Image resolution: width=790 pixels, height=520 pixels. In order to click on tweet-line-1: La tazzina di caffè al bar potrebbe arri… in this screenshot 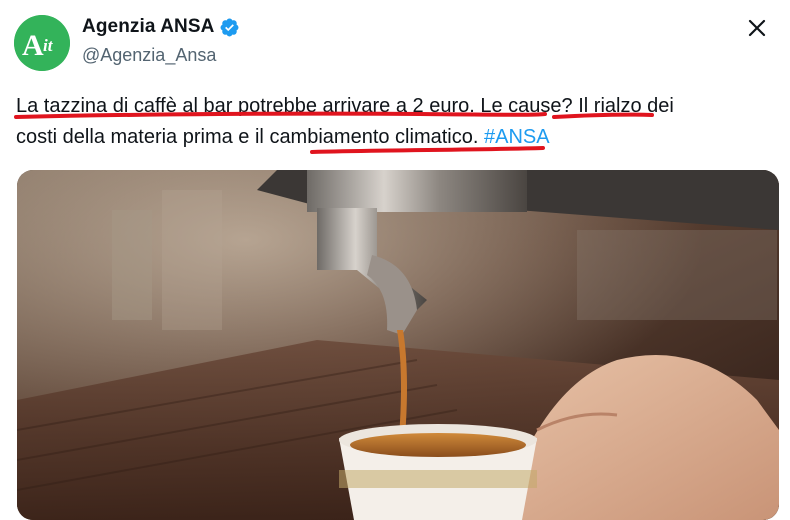, I will do `click(401, 106)`.